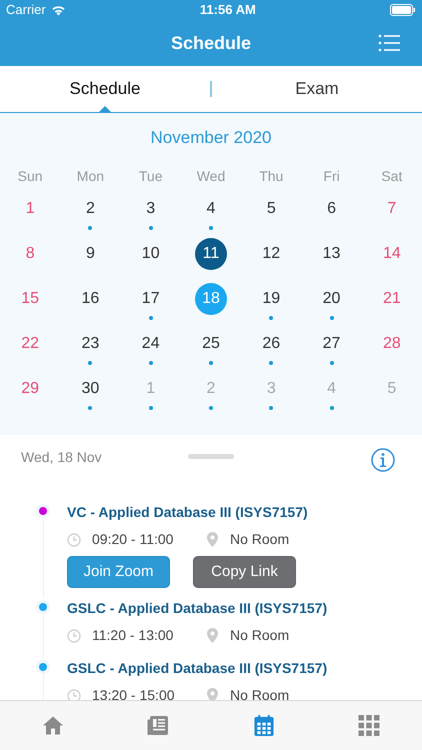  What do you see at coordinates (58, 10) in the screenshot?
I see `wifi-icon` at bounding box center [58, 10].